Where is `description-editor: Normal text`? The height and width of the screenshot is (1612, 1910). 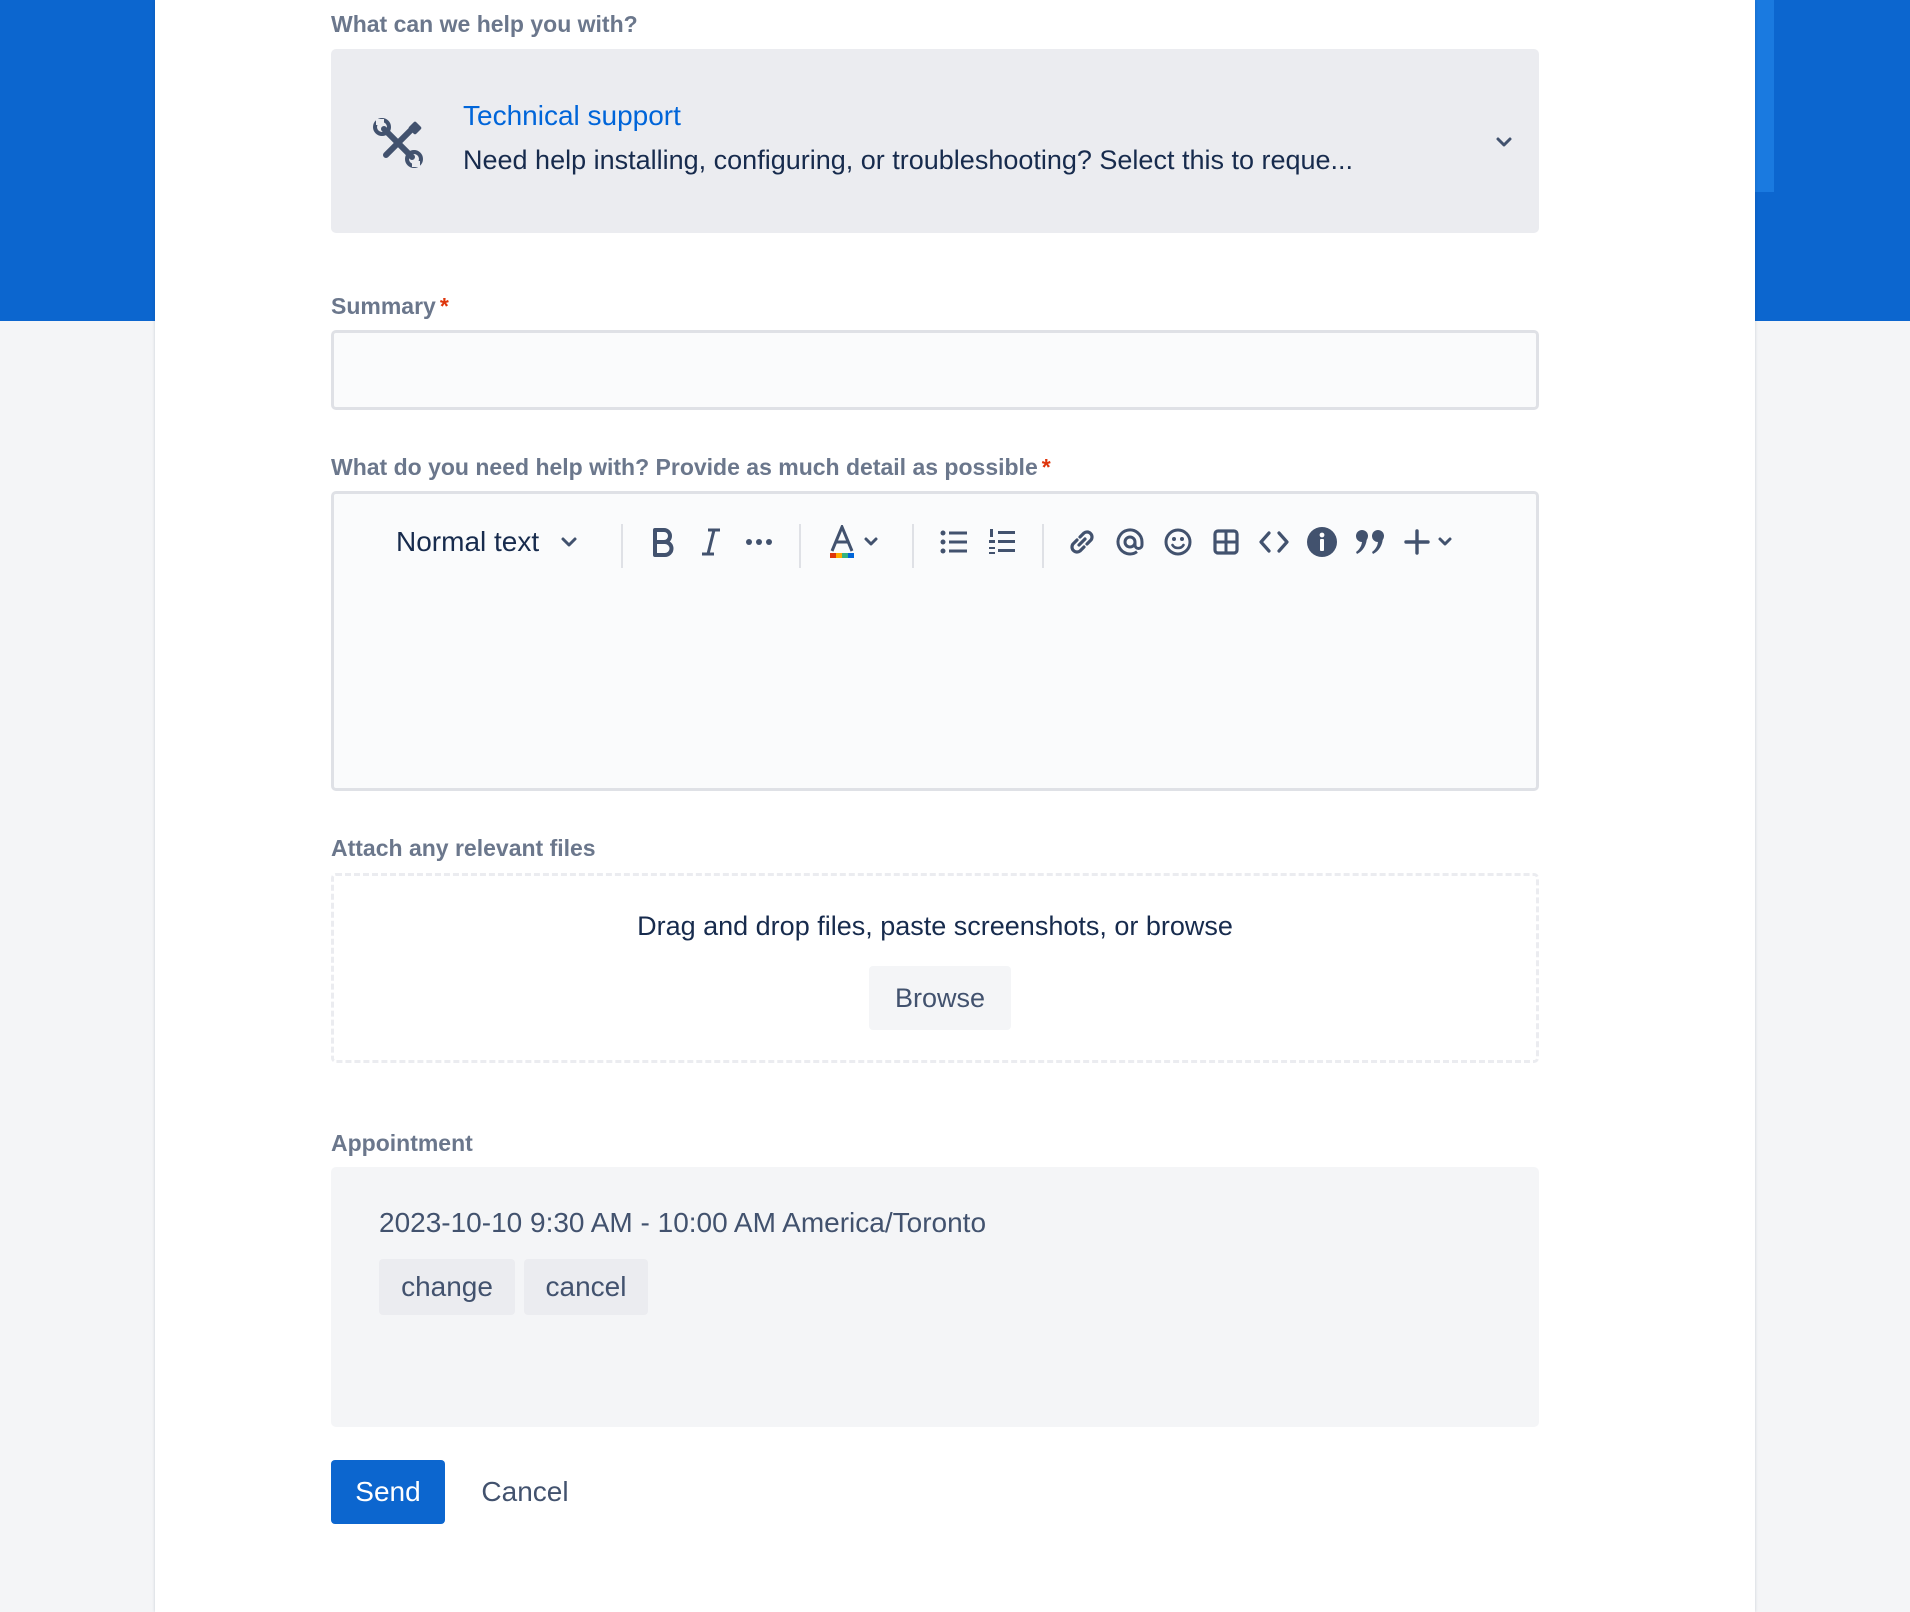
description-editor: Normal text is located at coordinates (935, 641).